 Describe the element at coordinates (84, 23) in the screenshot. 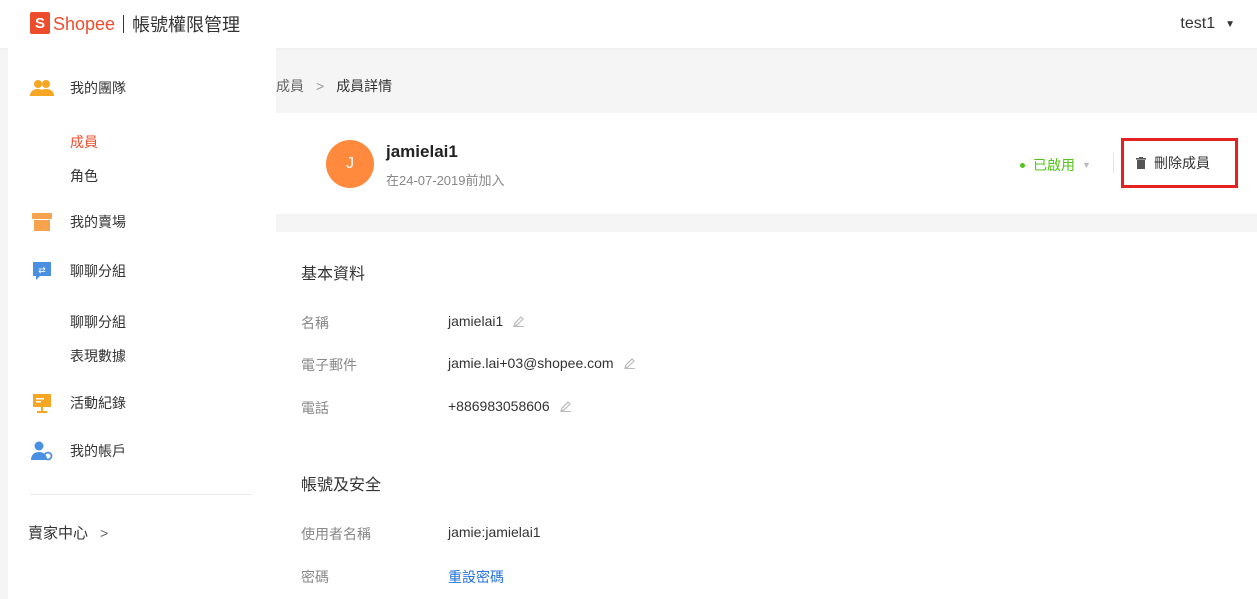

I see `brand-name: Shopee` at that location.